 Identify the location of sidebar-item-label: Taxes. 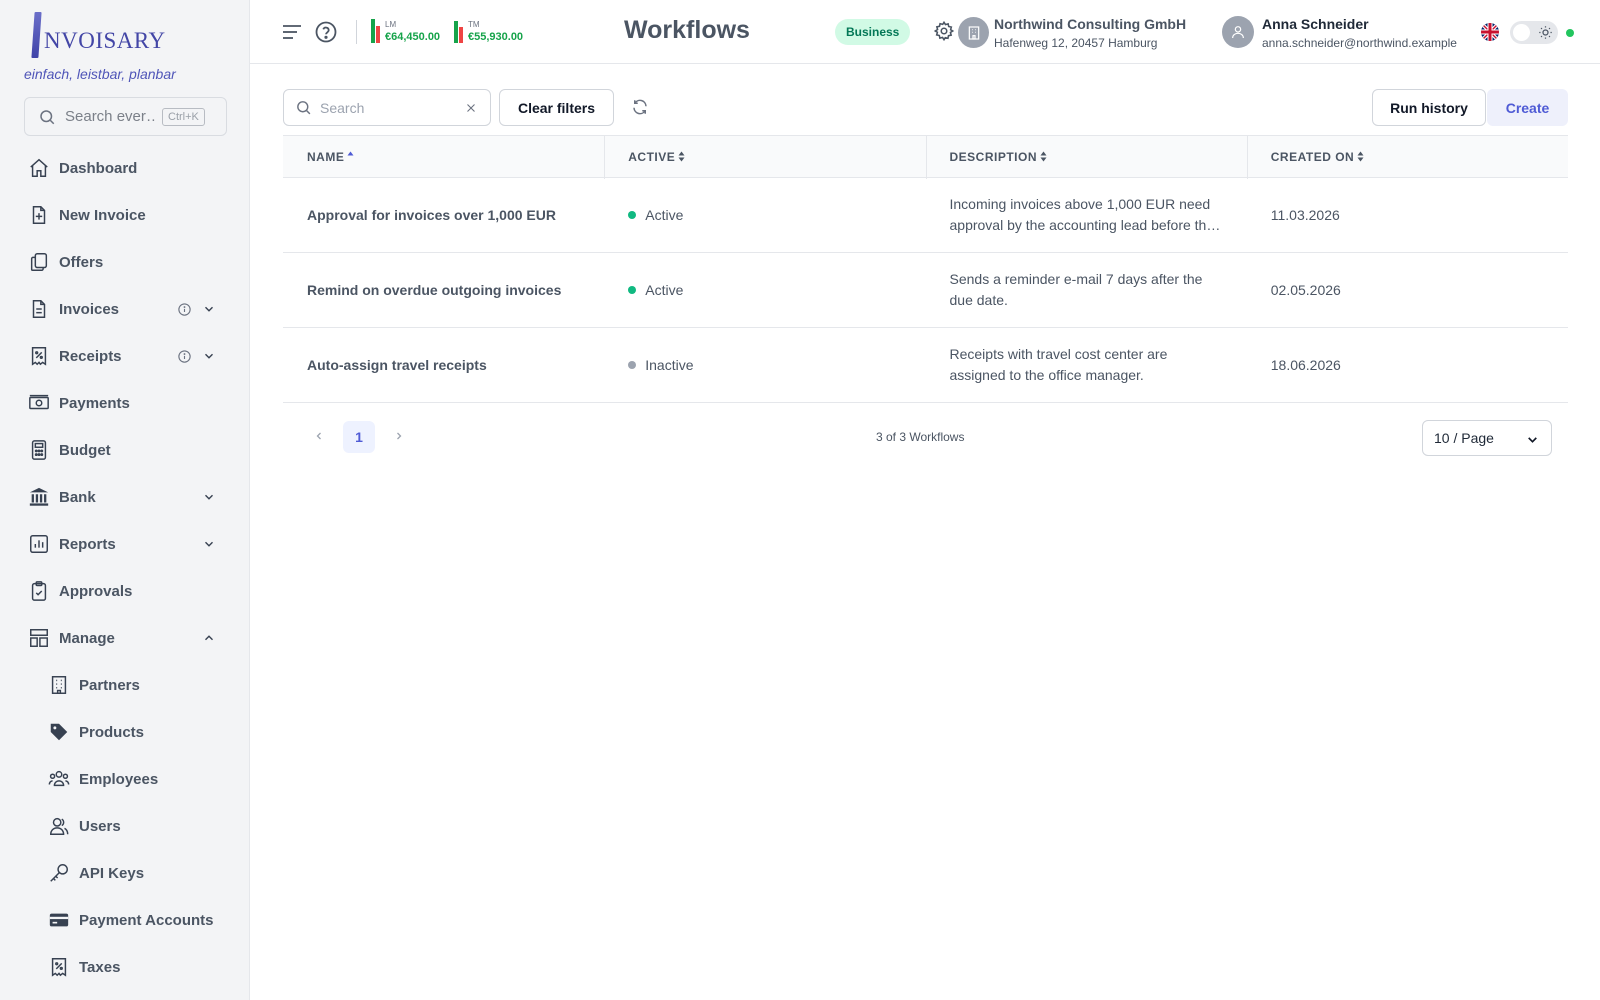
(100, 967).